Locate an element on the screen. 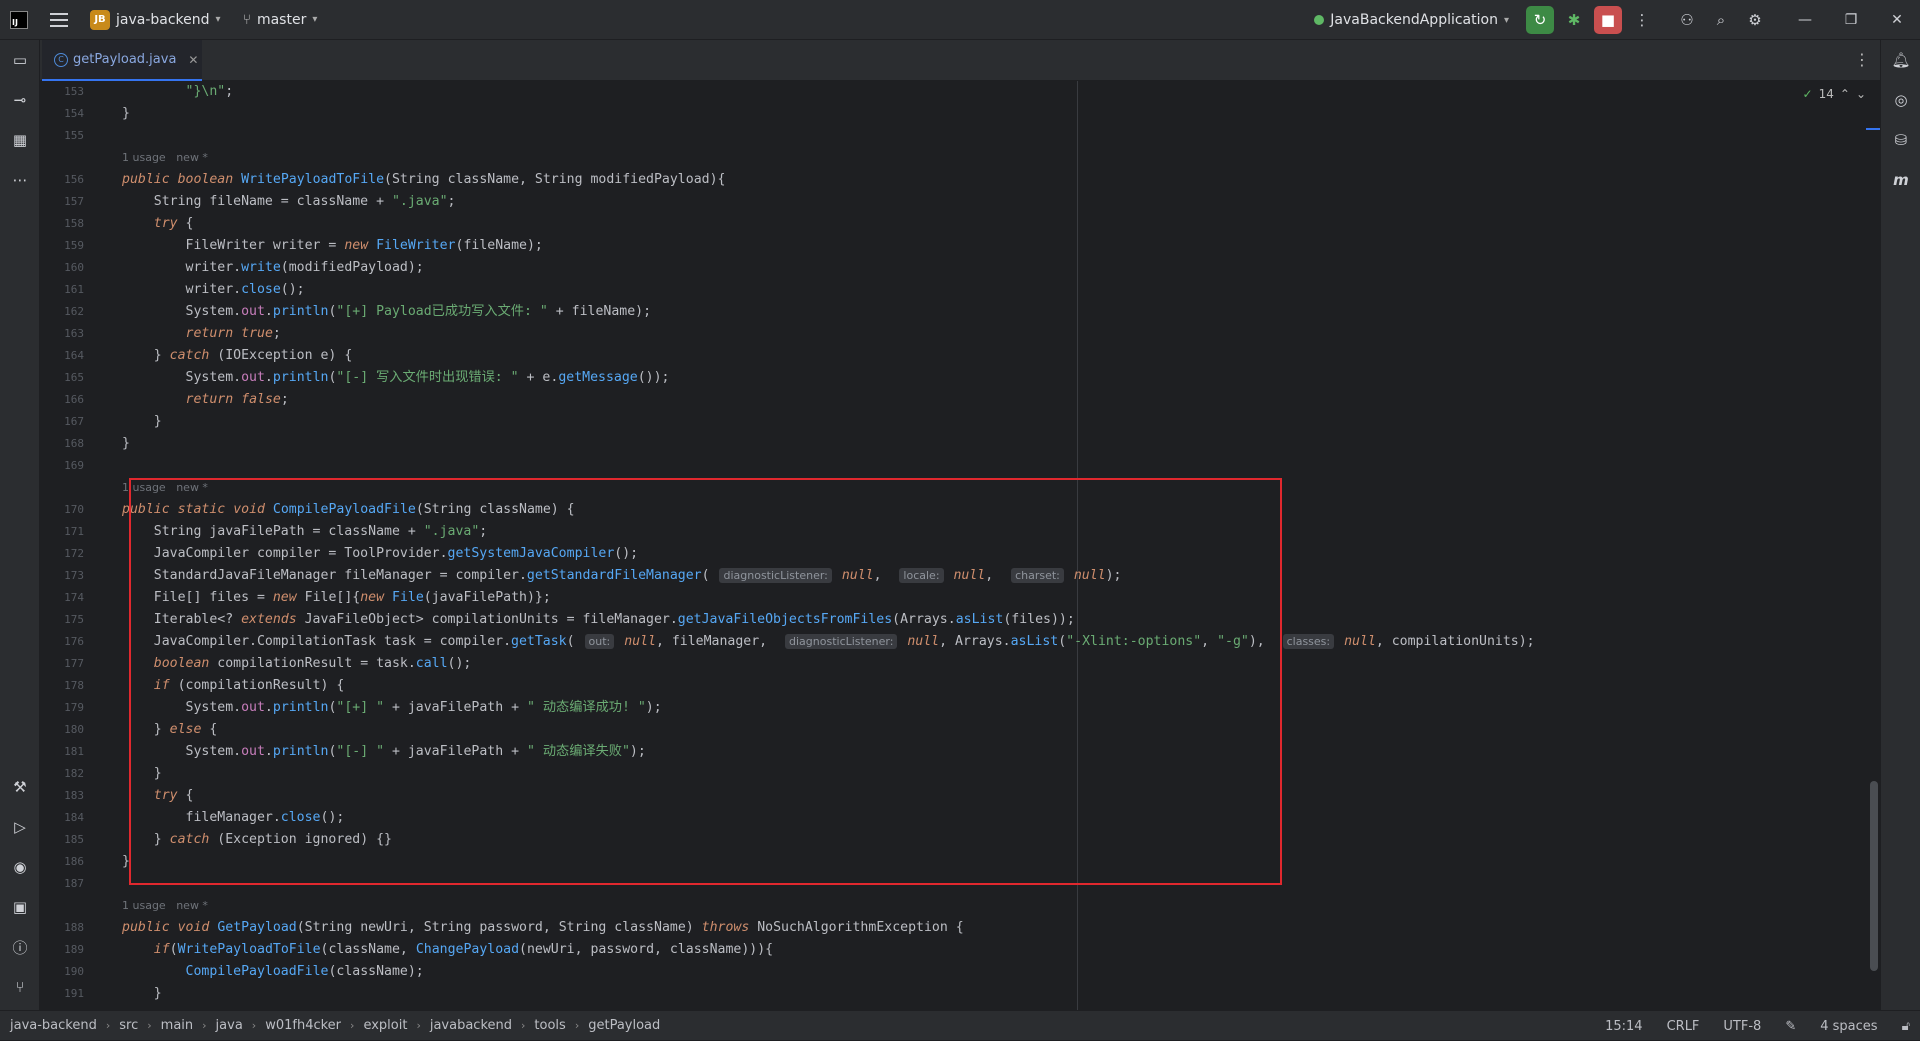 The width and height of the screenshot is (1920, 1041). inspection-widget: ✓ 14 ⌃ ⌄ is located at coordinates (1834, 94).